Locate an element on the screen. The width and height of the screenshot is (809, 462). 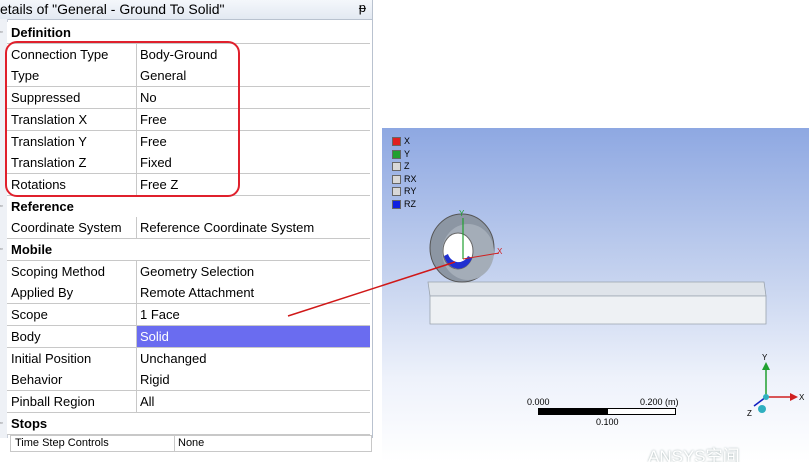
time-step-controls-row: Time Step Controls None is located at coordinates (191, 443).